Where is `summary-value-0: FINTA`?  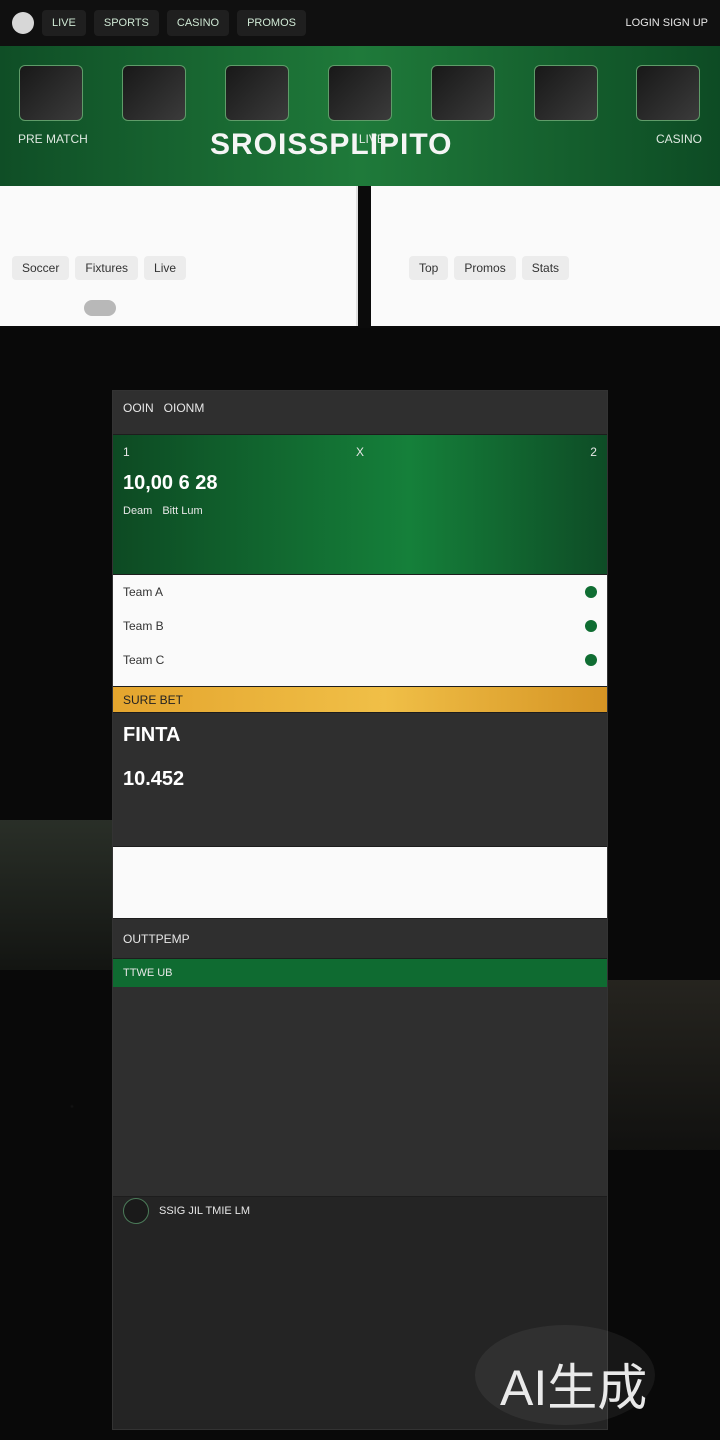
summary-value-0: FINTA is located at coordinates (152, 734).